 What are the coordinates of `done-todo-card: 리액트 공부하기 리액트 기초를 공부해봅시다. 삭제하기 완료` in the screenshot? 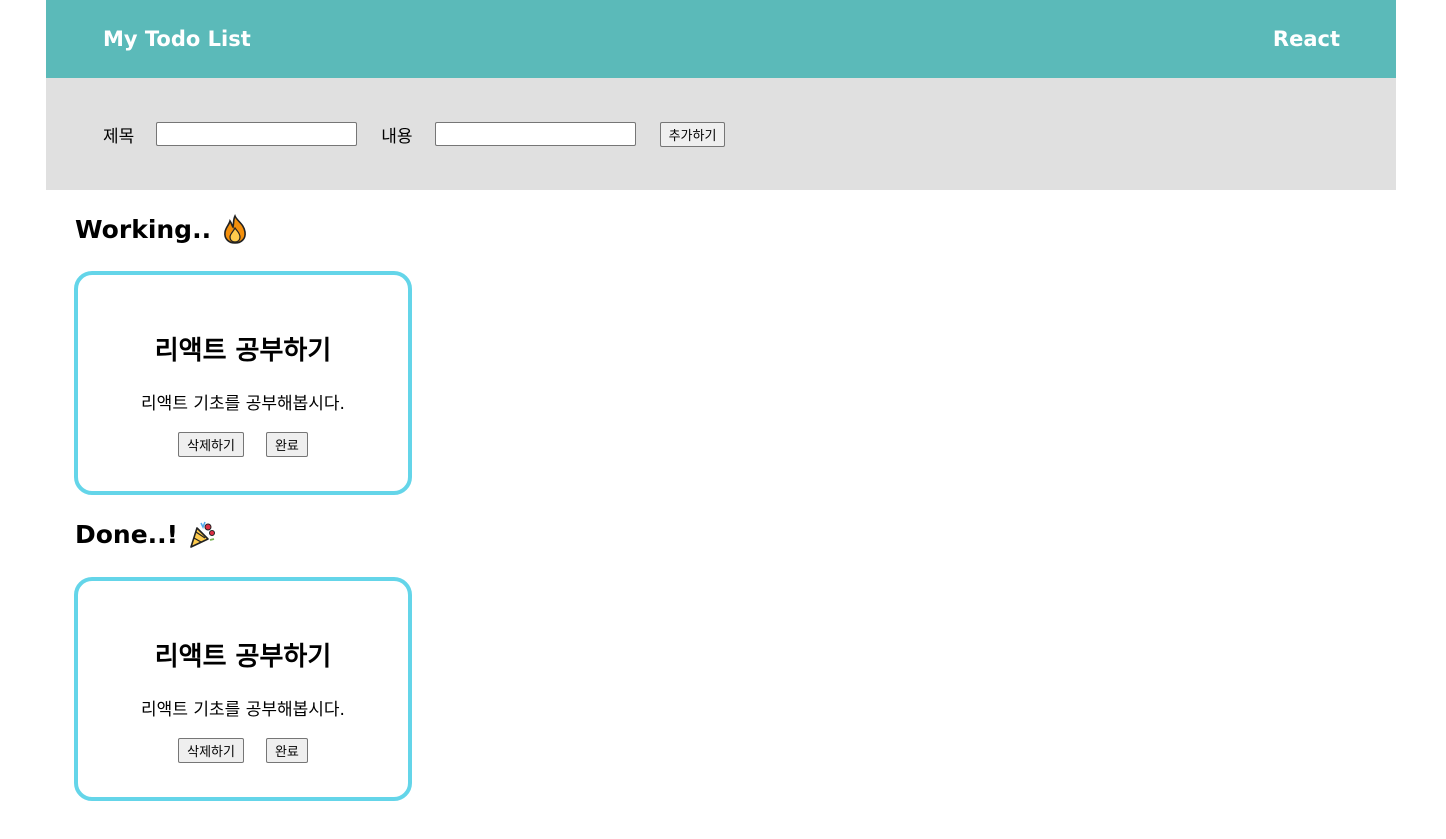 It's located at (243, 689).